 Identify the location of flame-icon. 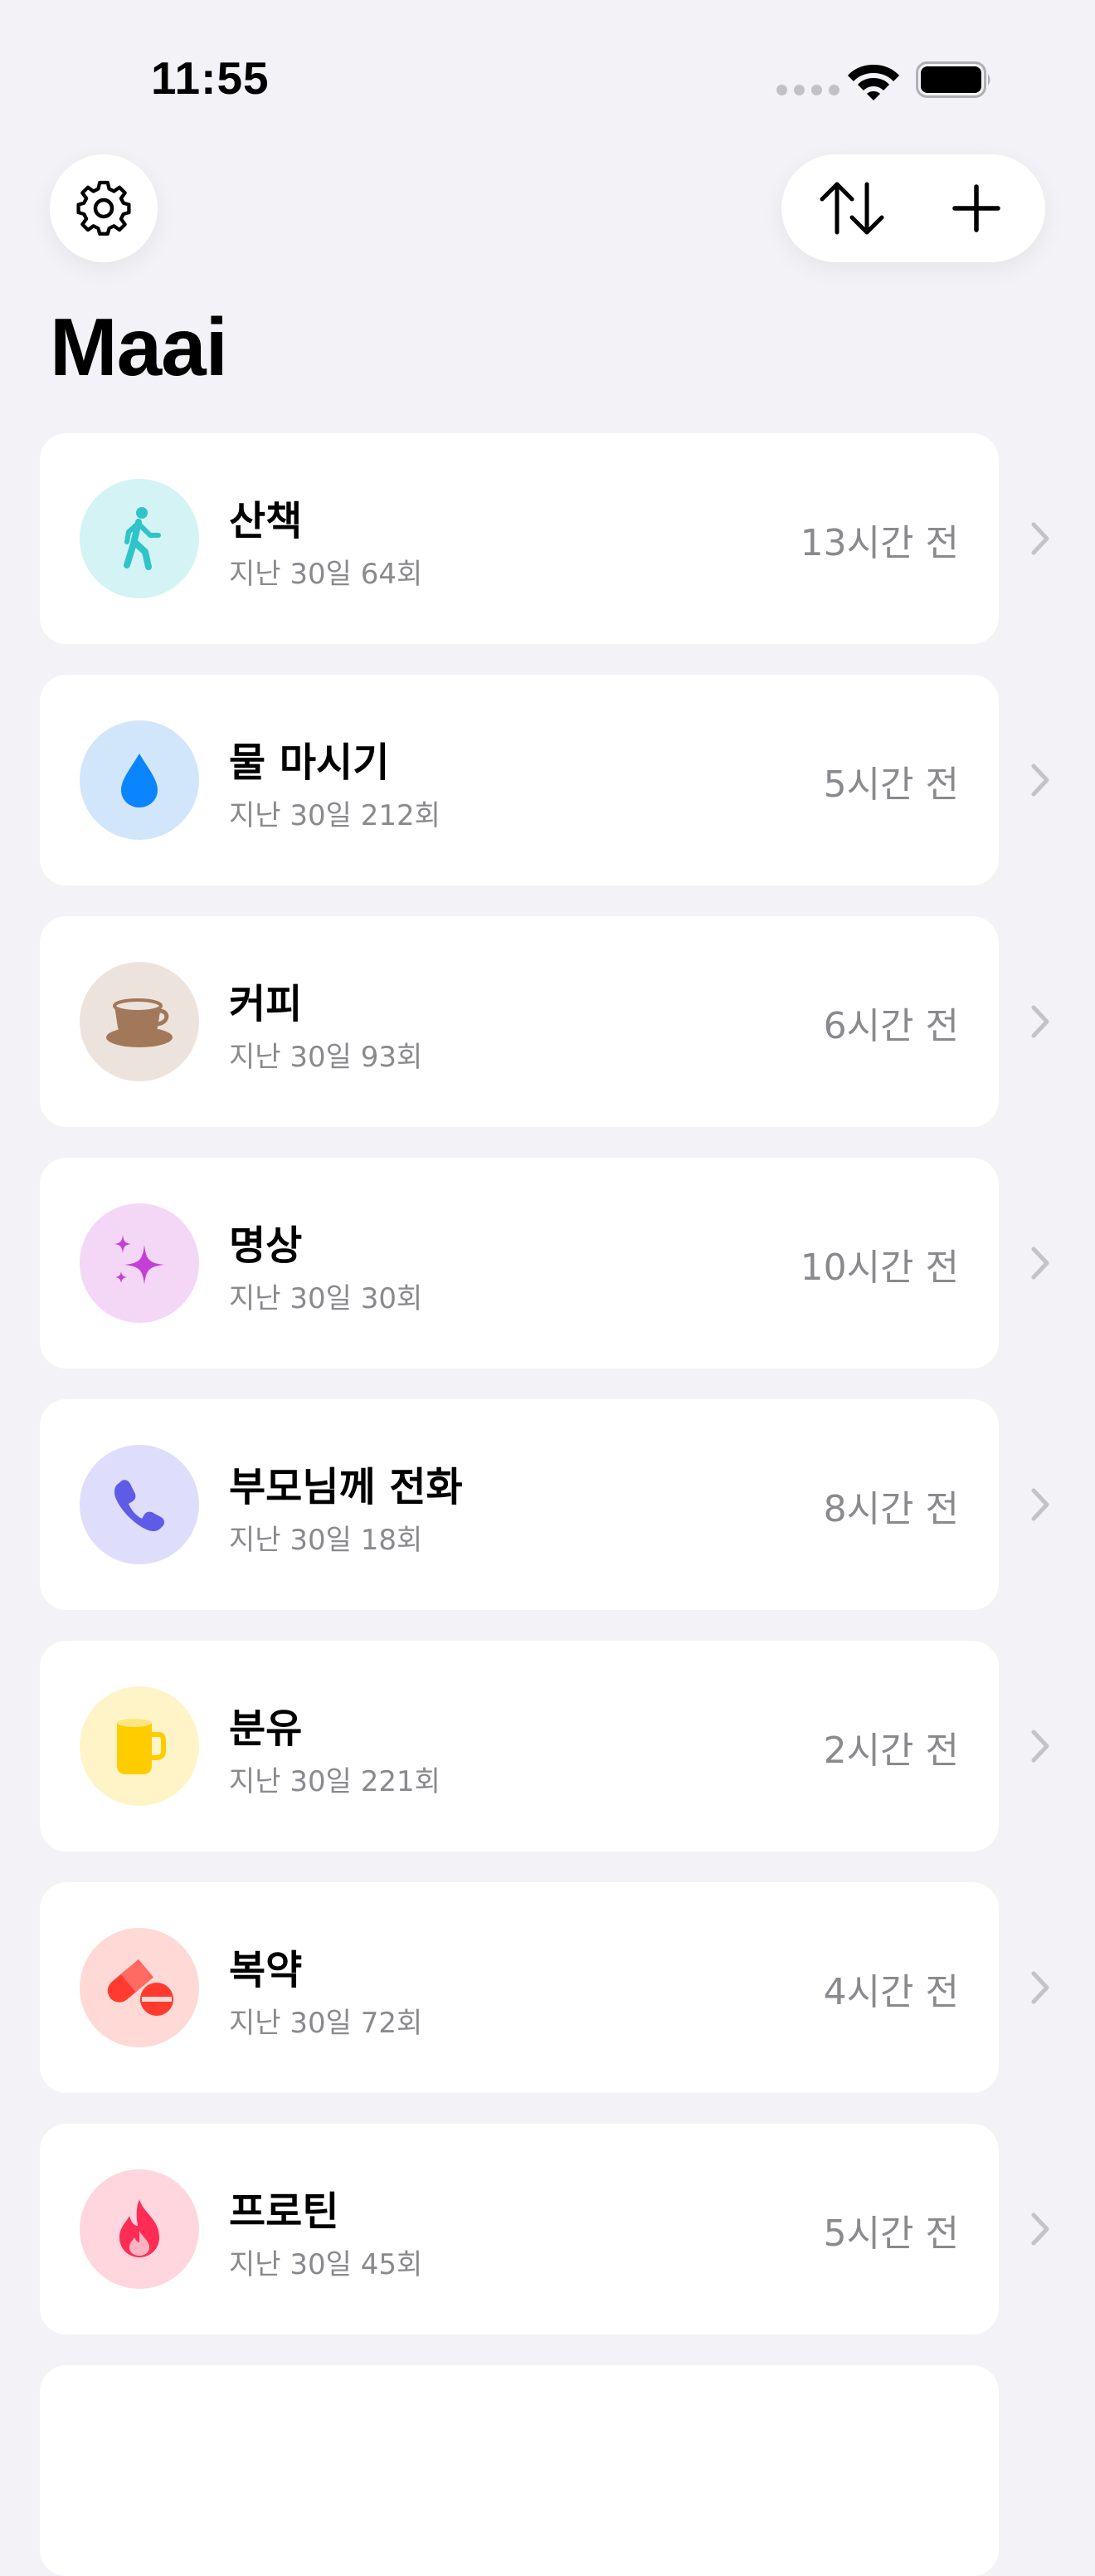
(139, 2228).